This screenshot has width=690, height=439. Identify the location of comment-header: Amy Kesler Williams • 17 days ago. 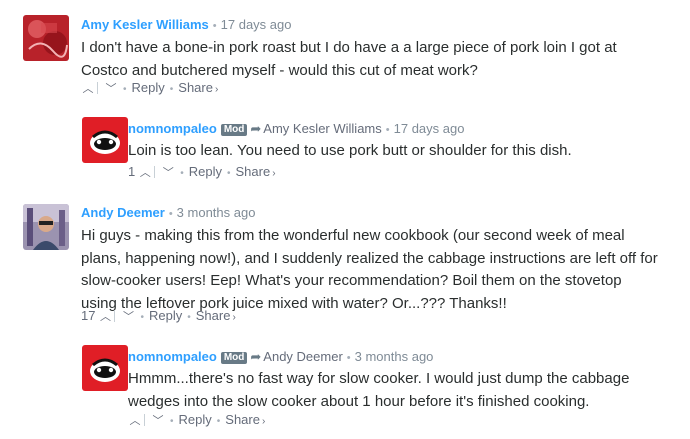
(186, 25).